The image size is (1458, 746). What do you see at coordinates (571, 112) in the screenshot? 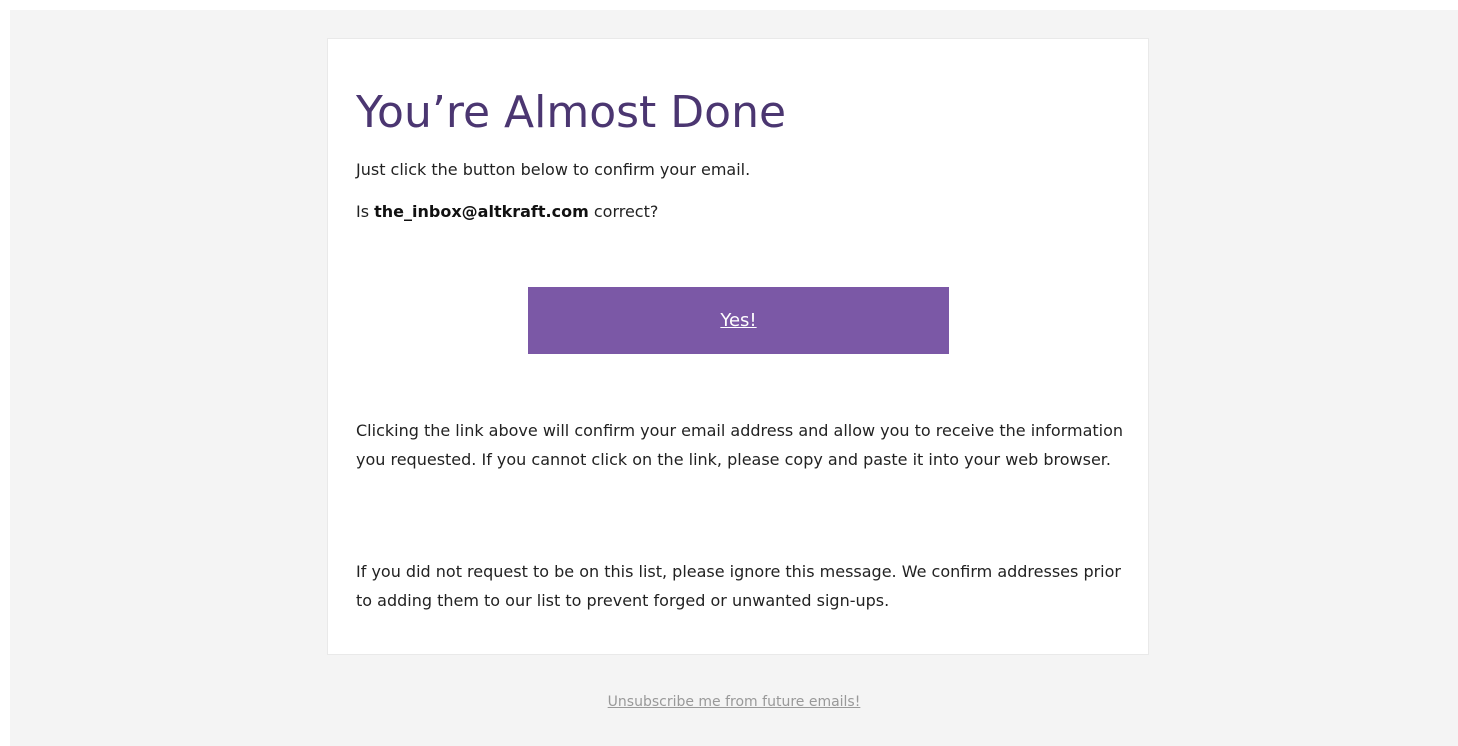
I see `email-heading: You’re Almost Done` at bounding box center [571, 112].